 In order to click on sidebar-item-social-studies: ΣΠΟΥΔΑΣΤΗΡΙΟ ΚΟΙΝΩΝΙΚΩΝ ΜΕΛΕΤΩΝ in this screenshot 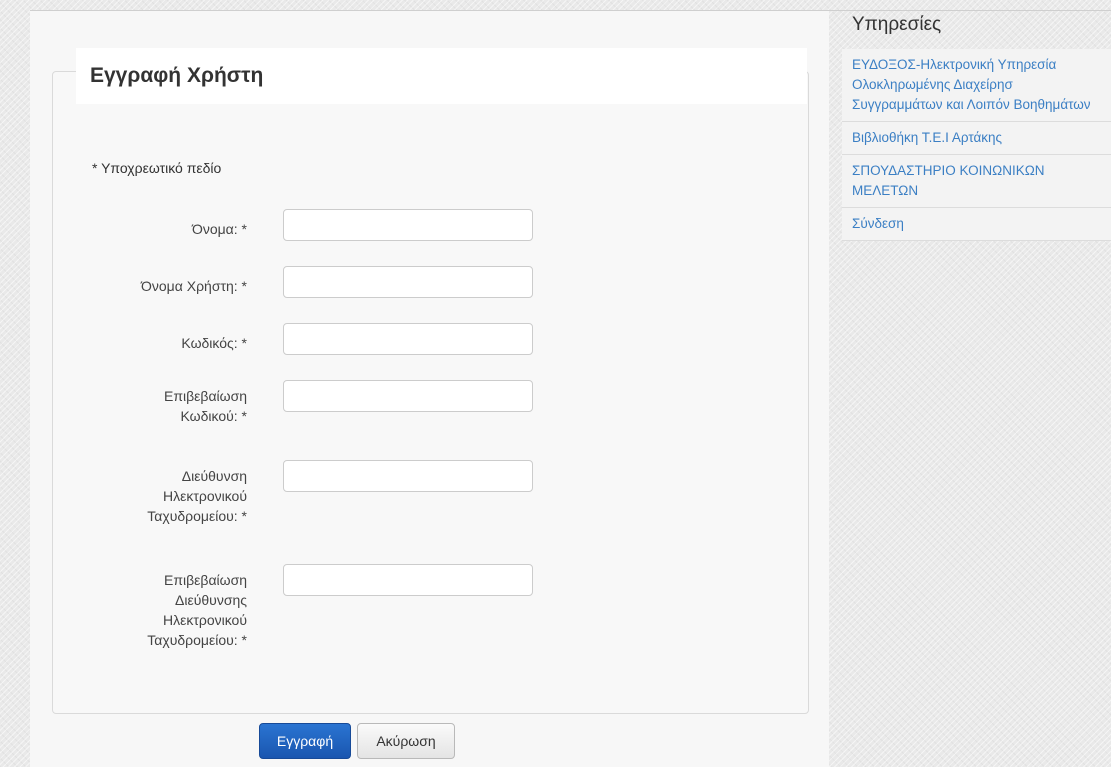, I will do `click(976, 181)`.